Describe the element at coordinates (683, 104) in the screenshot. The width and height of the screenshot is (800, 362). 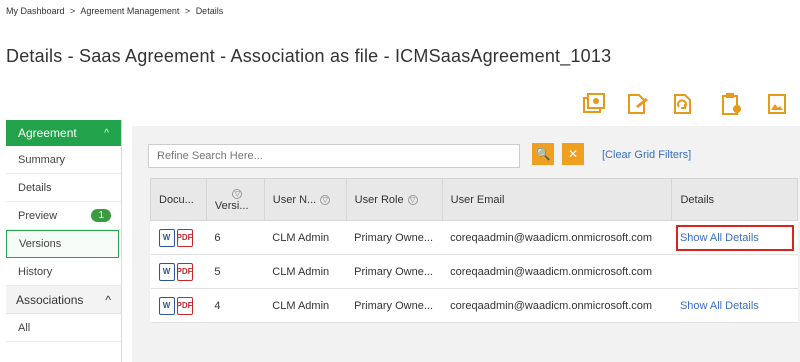
I see `refresh-document-icon` at that location.